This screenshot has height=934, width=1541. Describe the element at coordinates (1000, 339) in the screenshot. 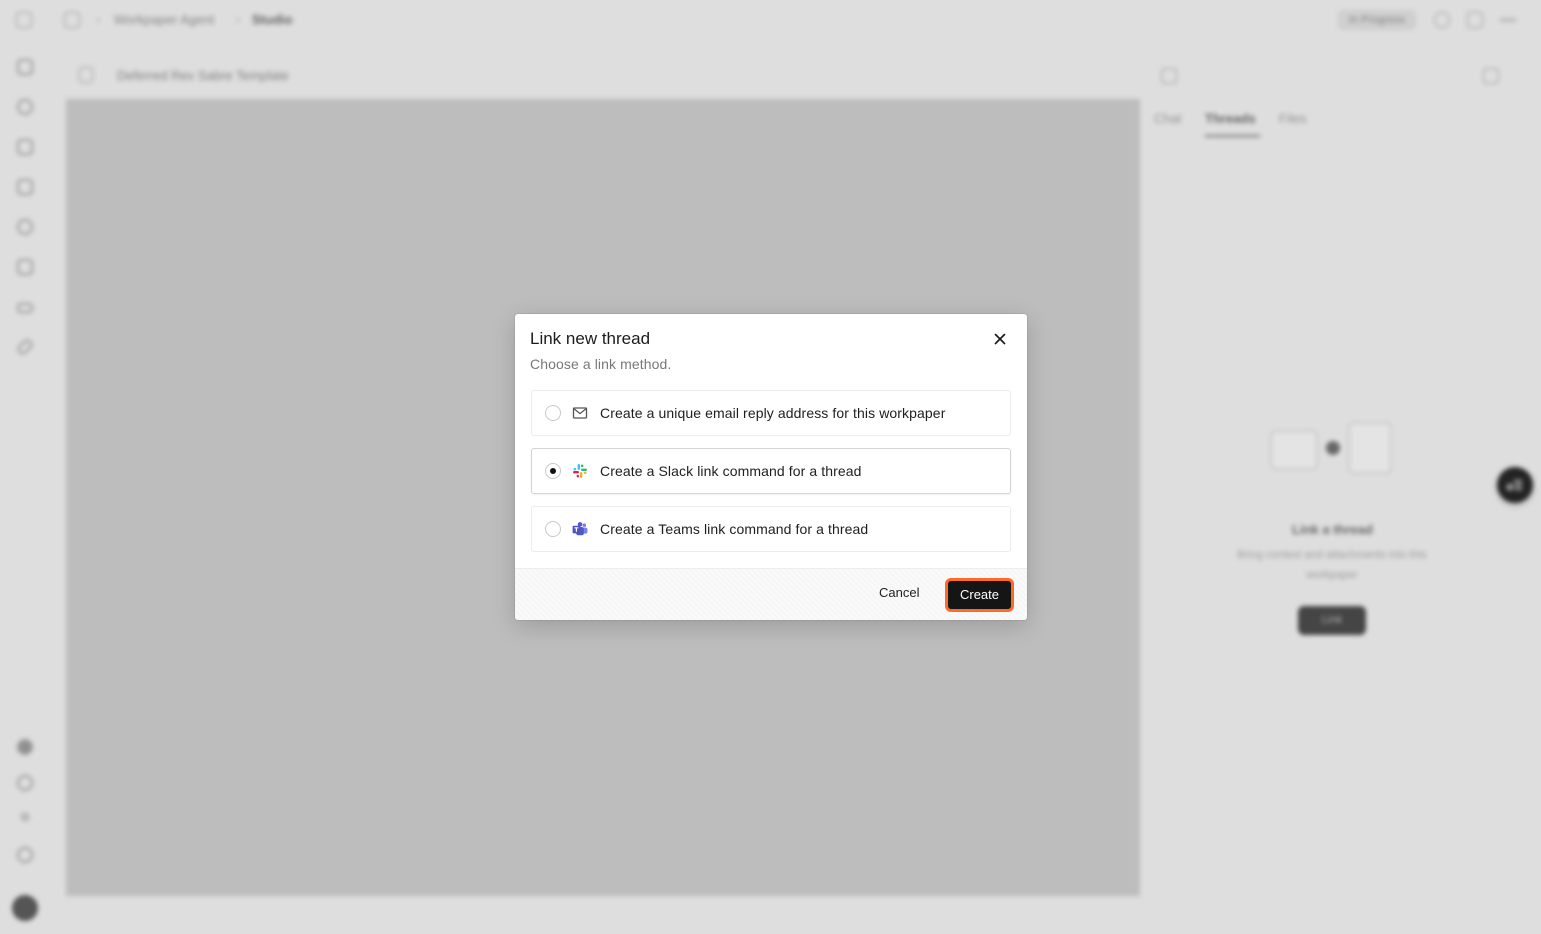

I see `close-icon` at that location.